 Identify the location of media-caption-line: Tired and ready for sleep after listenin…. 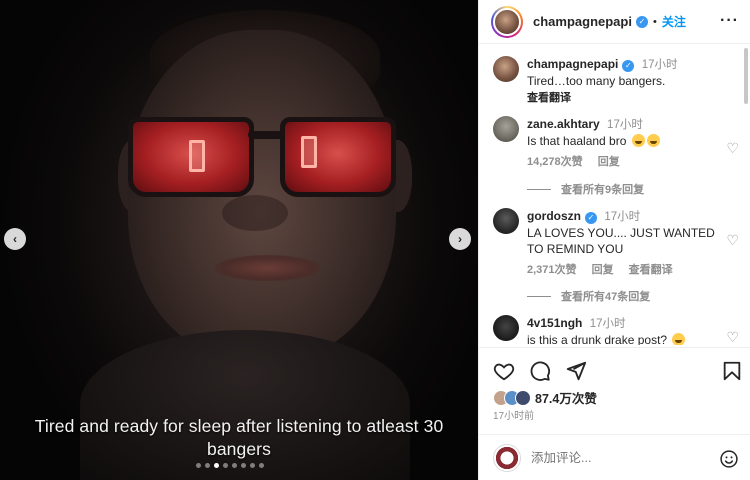
(239, 426).